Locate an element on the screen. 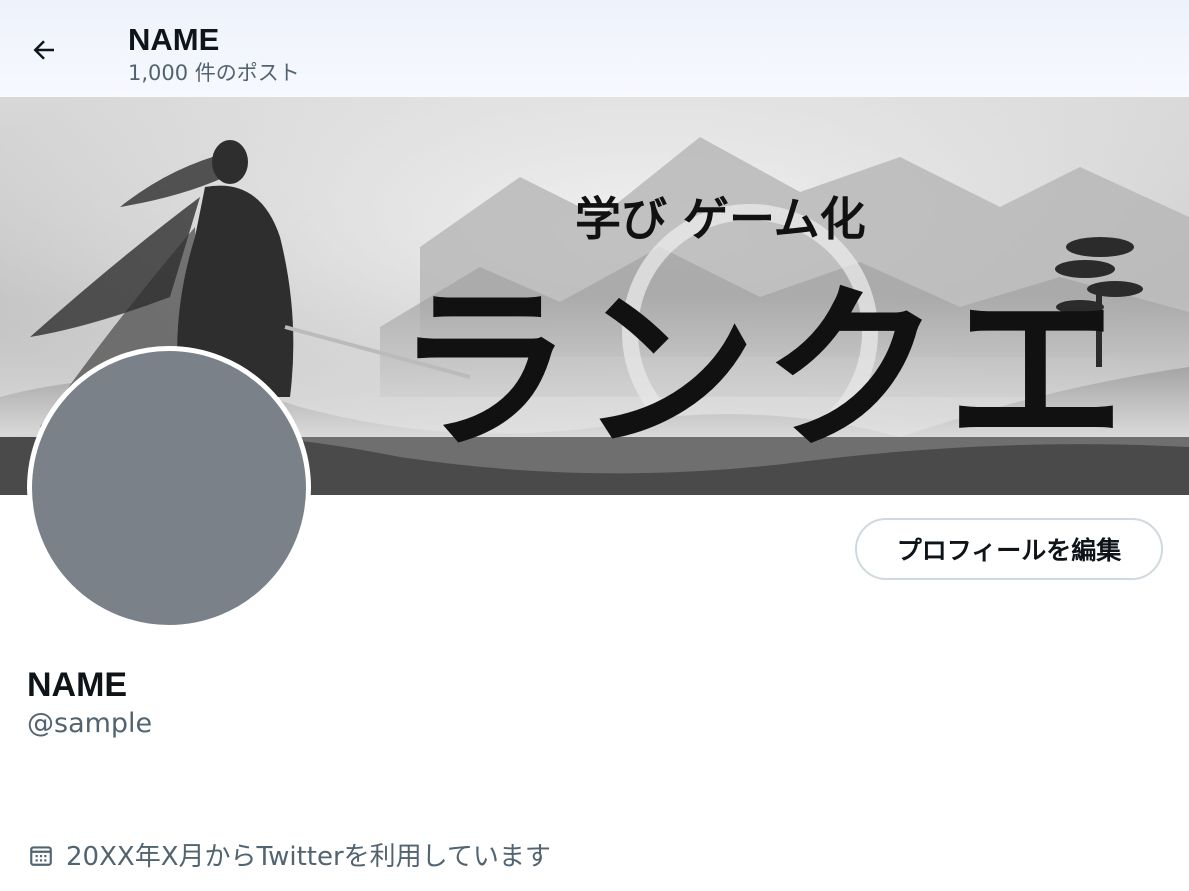 This screenshot has width=1189, height=891. header-post-count: 1,000 件のポスト is located at coordinates (214, 73).